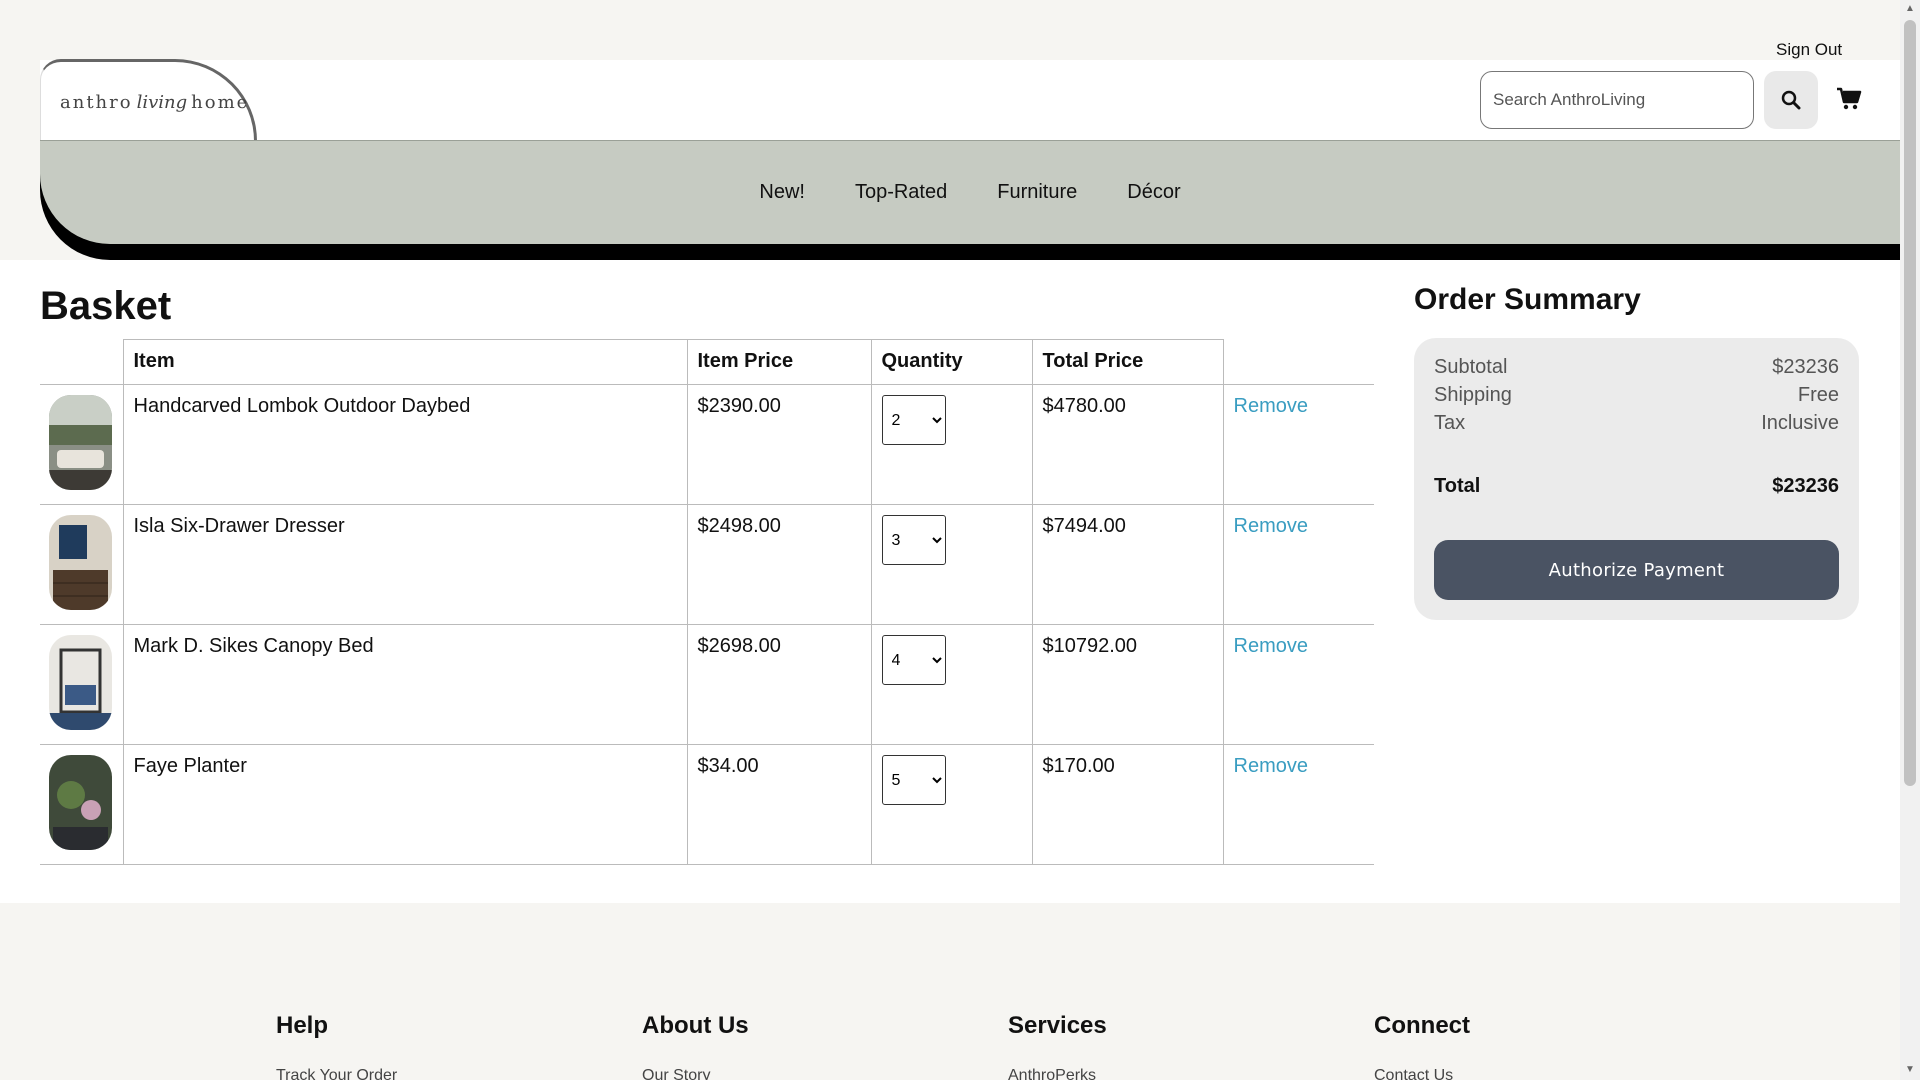 This screenshot has height=1080, width=1920. Describe the element at coordinates (1910, 8) in the screenshot. I see `scroll-up-arrow-icon: ▲` at that location.